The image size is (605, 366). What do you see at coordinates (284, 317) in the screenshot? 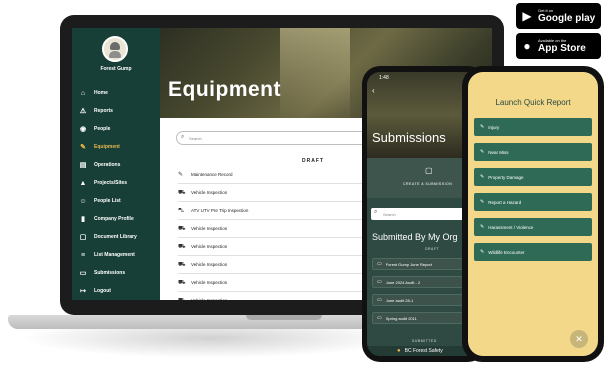
I see `laptop-notch` at bounding box center [284, 317].